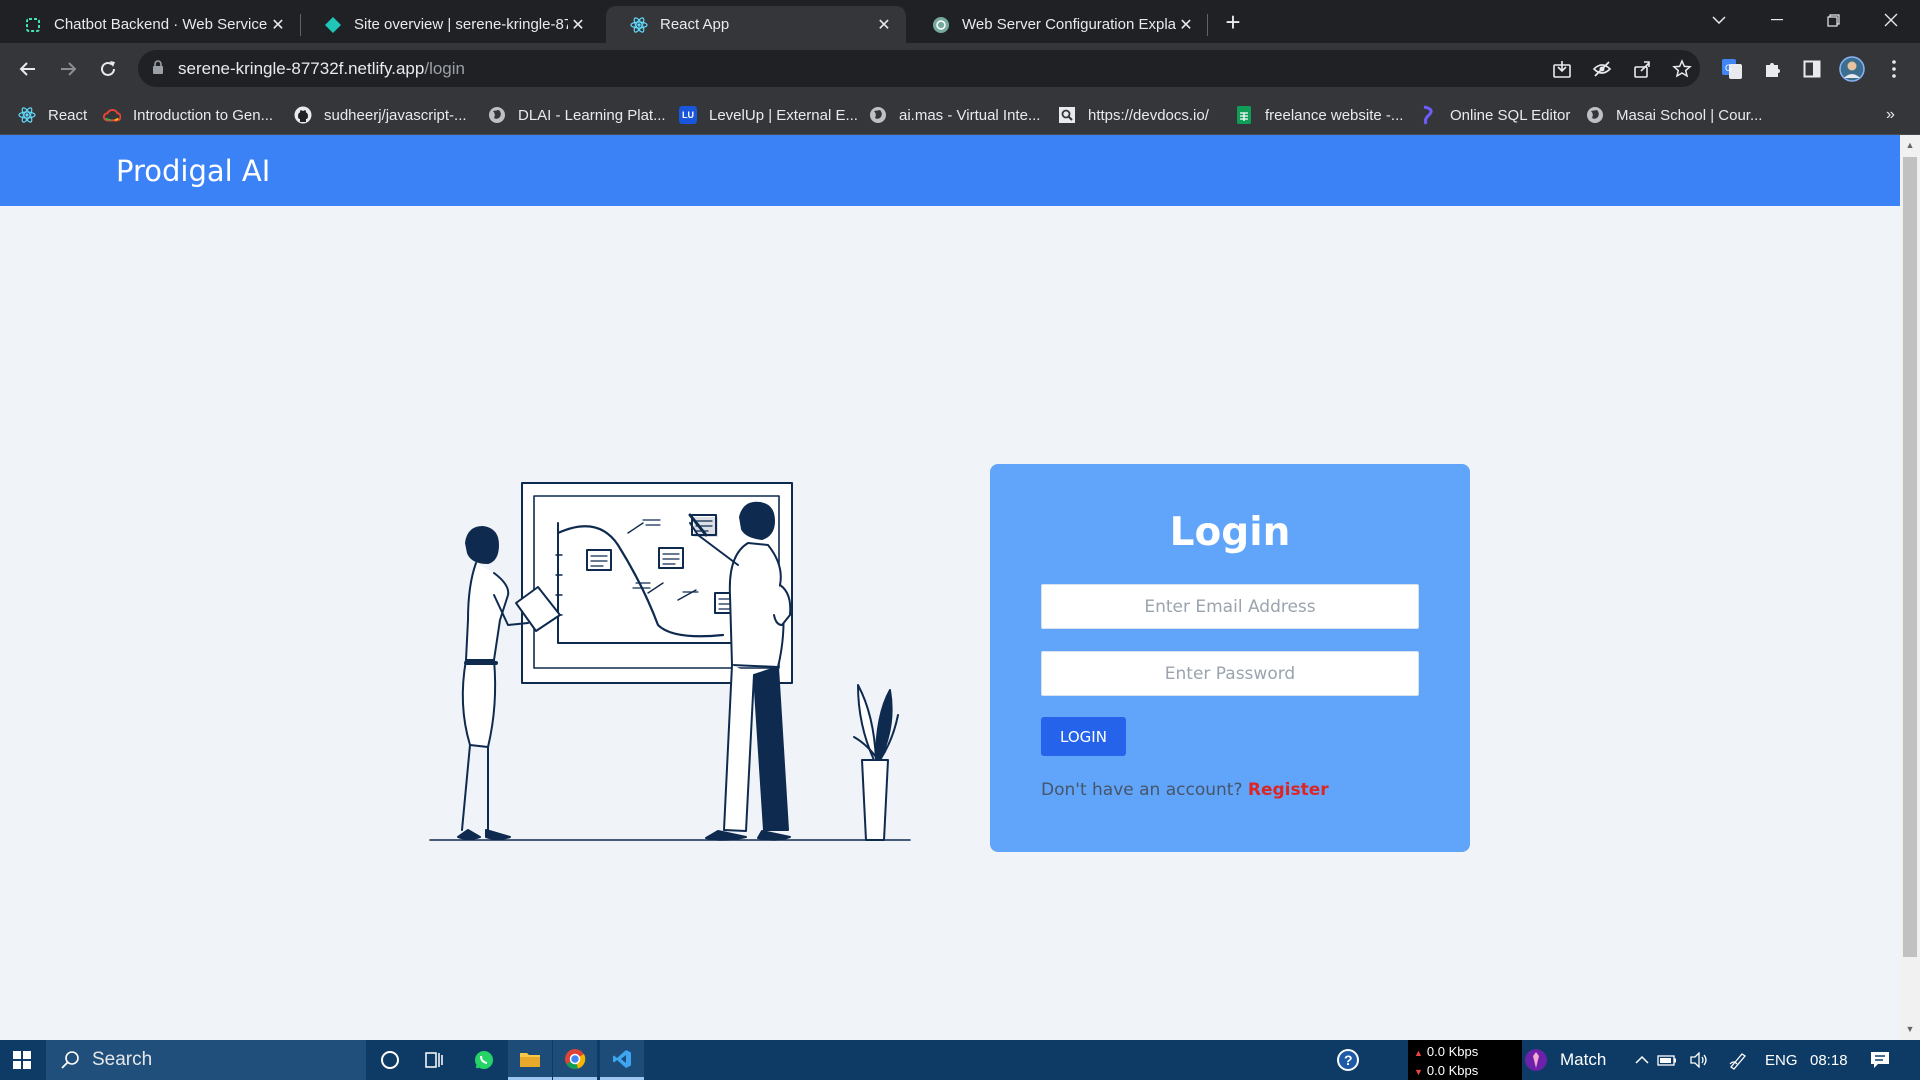  I want to click on search-icon, so click(70, 1060).